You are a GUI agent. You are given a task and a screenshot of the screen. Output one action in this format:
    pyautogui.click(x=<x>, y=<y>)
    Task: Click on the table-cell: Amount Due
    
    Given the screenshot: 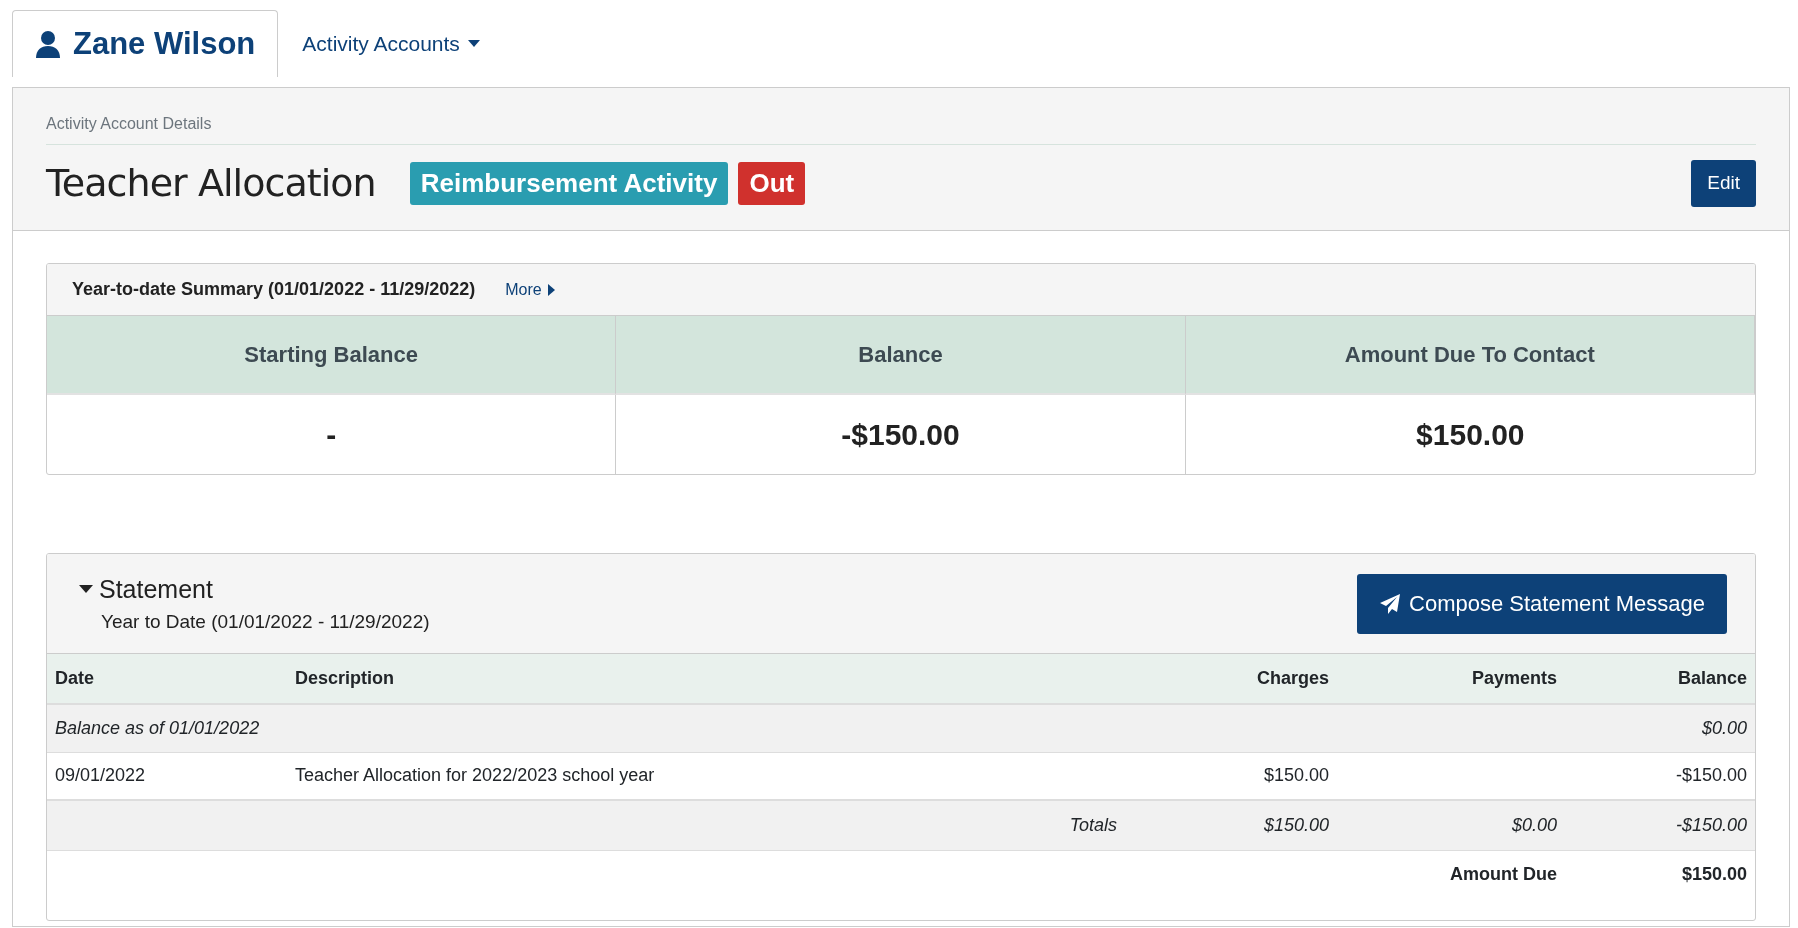 What is the action you would take?
    pyautogui.click(x=1451, y=874)
    